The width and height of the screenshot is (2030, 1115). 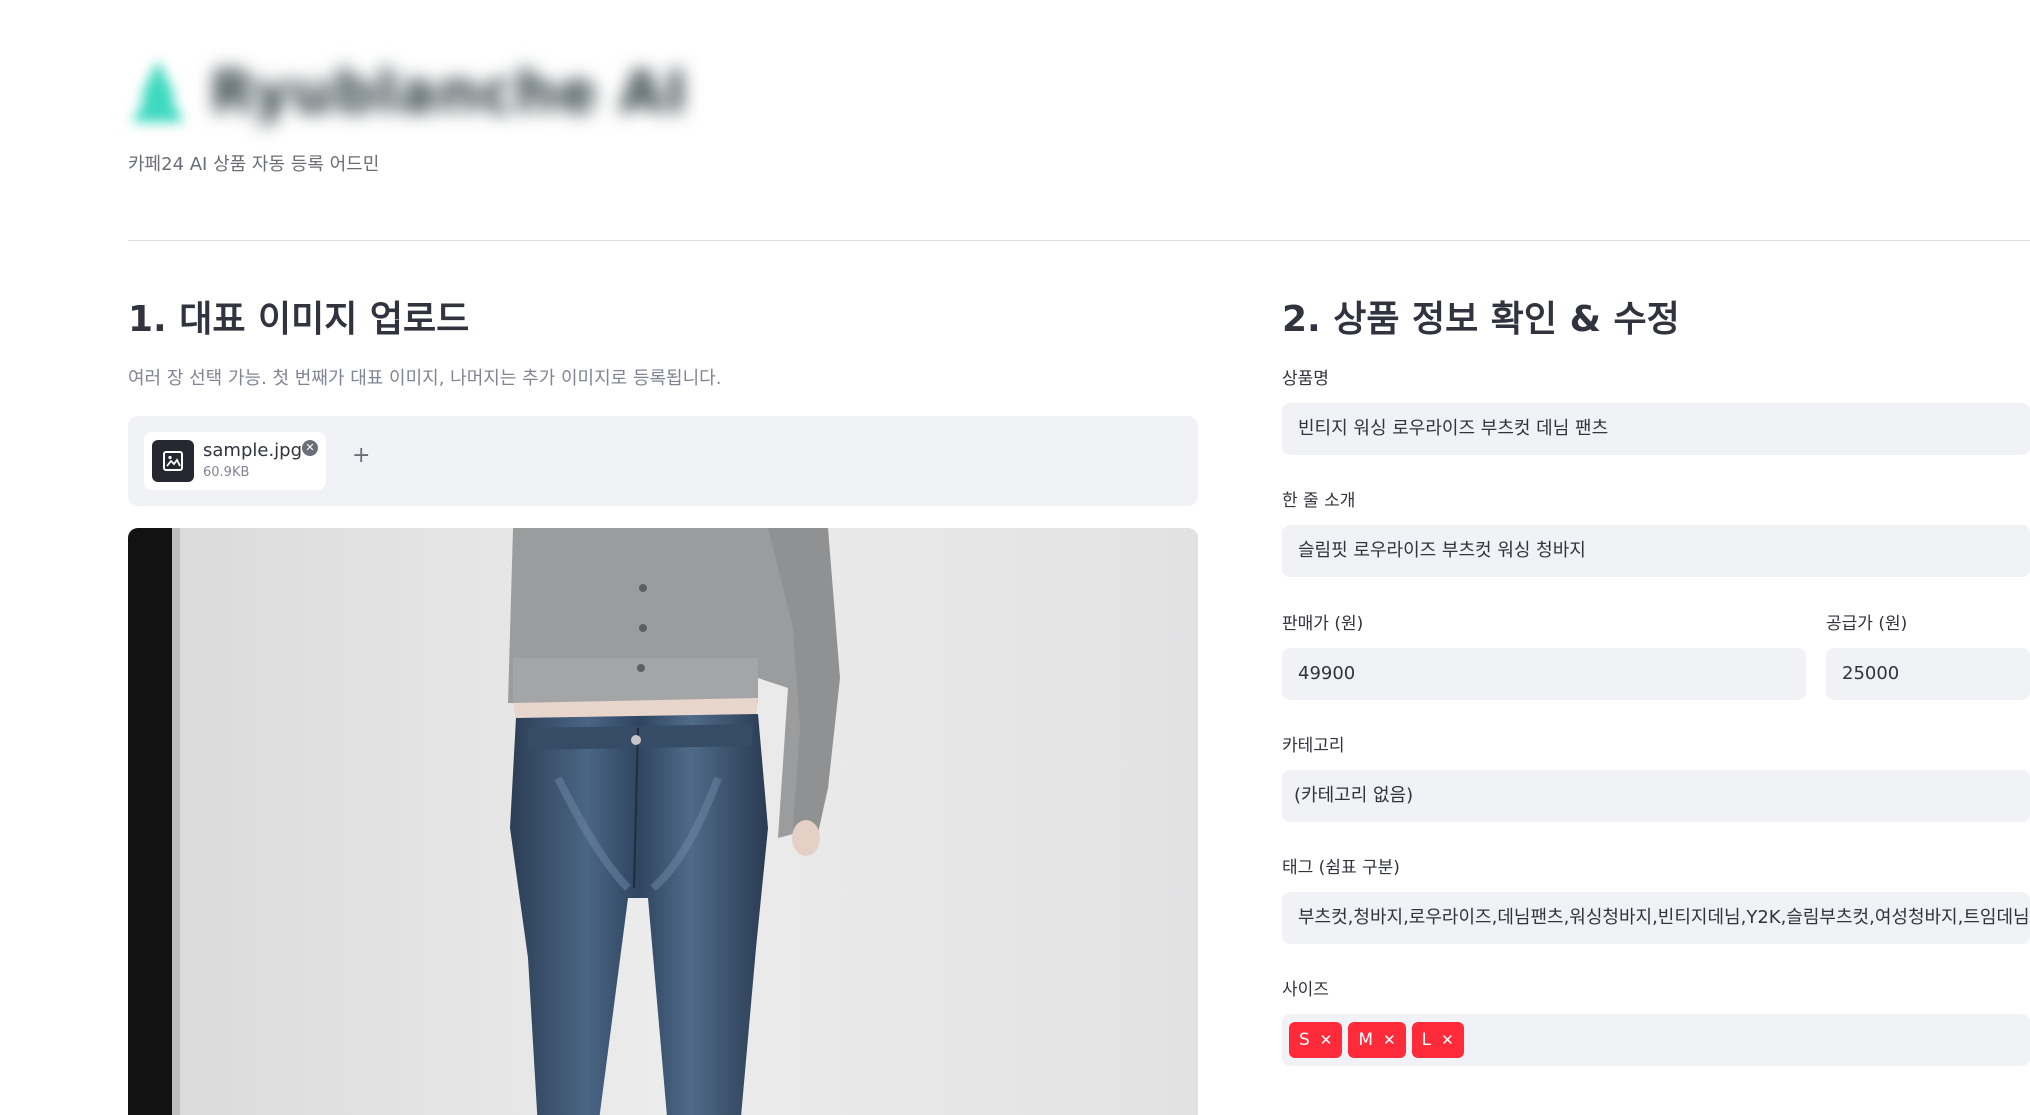 I want to click on file-size: 60.9KB, so click(x=226, y=472).